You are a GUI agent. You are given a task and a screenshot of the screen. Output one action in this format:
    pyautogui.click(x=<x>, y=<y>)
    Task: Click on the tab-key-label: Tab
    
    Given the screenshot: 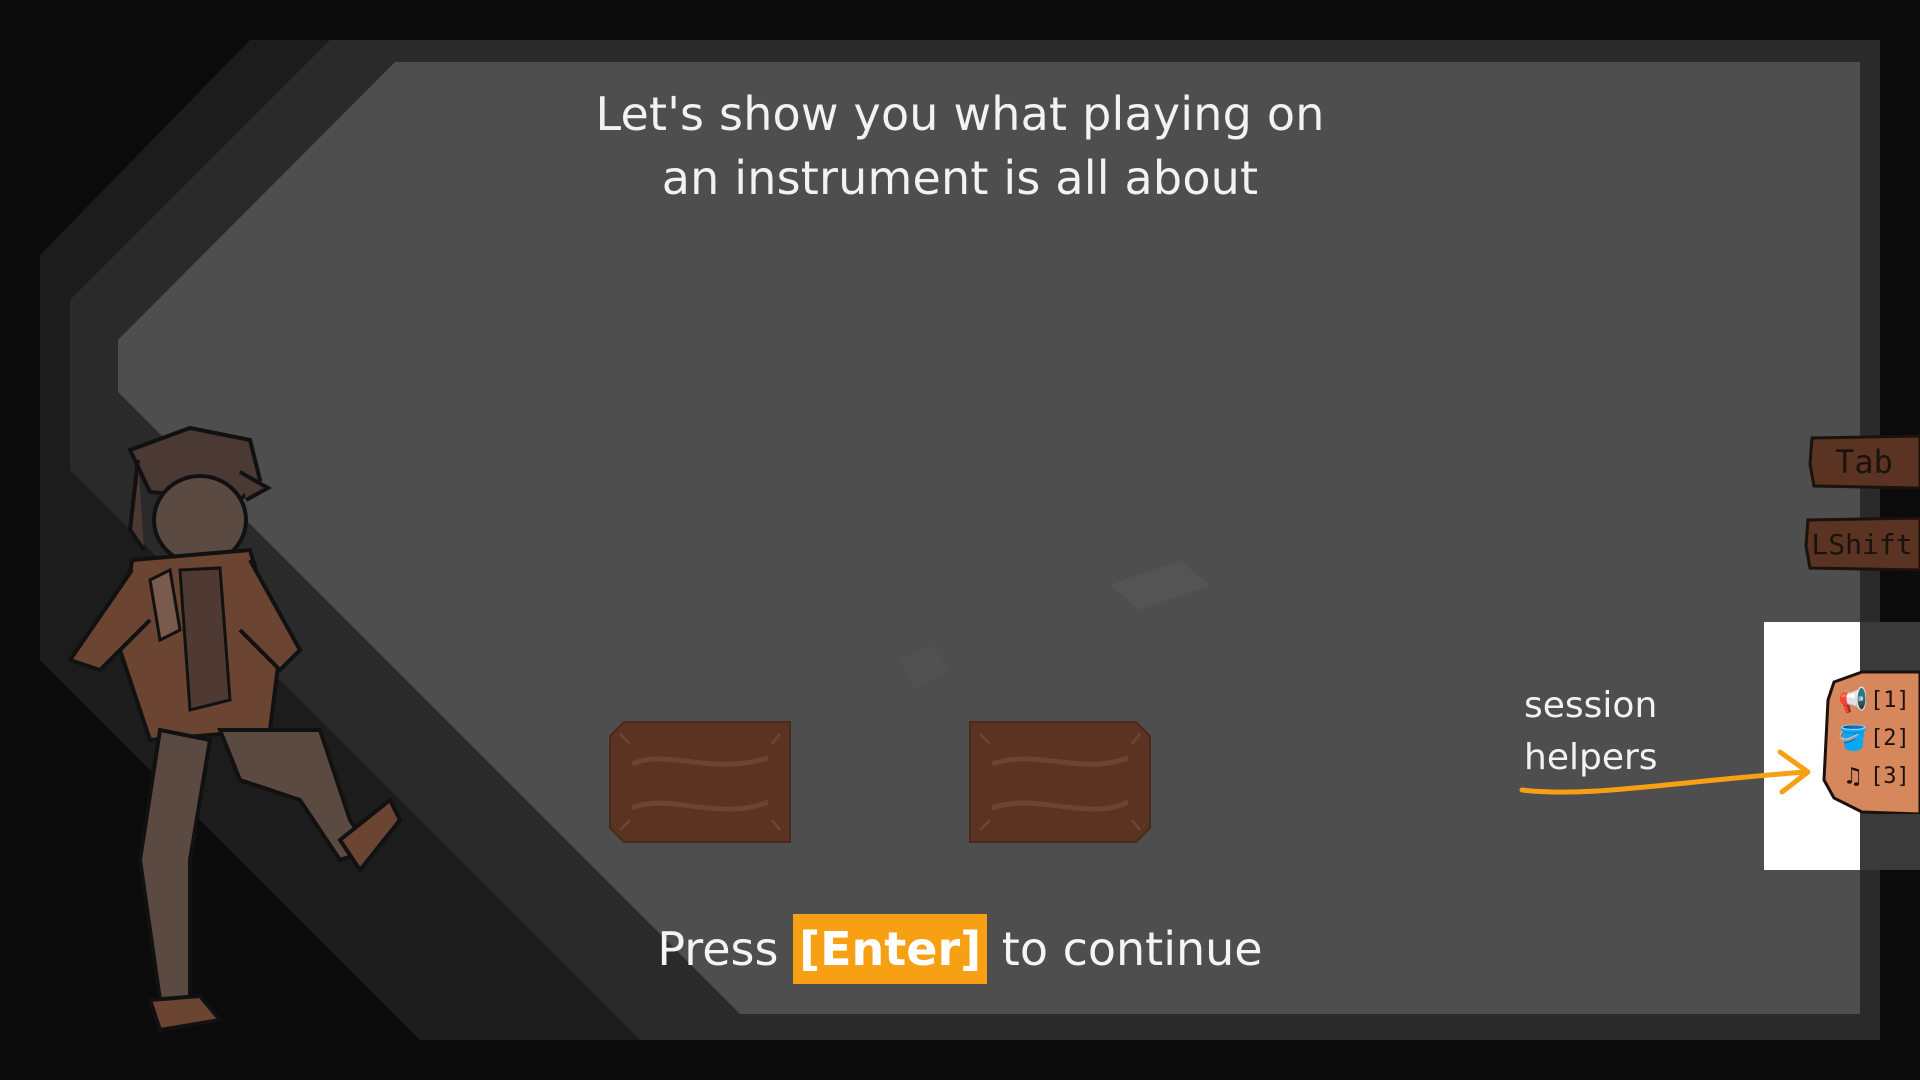 What is the action you would take?
    pyautogui.click(x=1864, y=462)
    